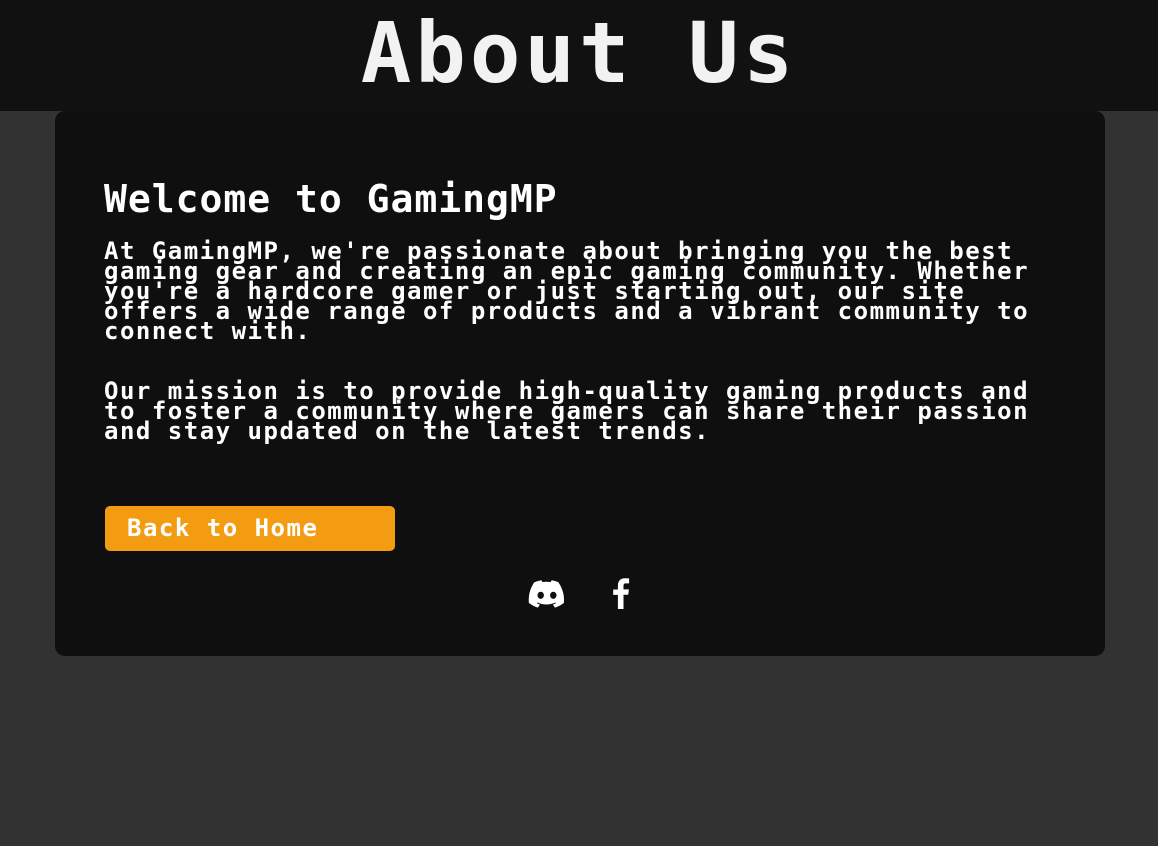  I want to click on welcome-heading: Welcome to GamingMP, so click(331, 199).